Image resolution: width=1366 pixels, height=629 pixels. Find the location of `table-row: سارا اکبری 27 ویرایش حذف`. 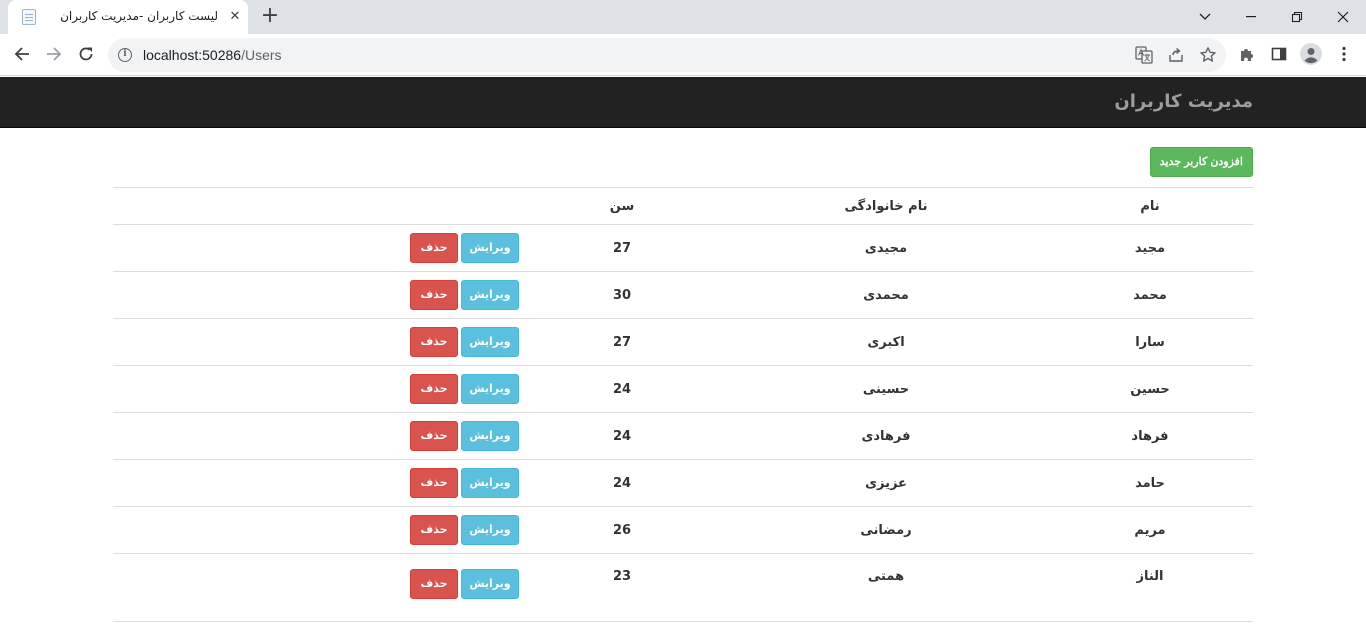

table-row: سارا اکبری 27 ویرایش حذف is located at coordinates (683, 342).